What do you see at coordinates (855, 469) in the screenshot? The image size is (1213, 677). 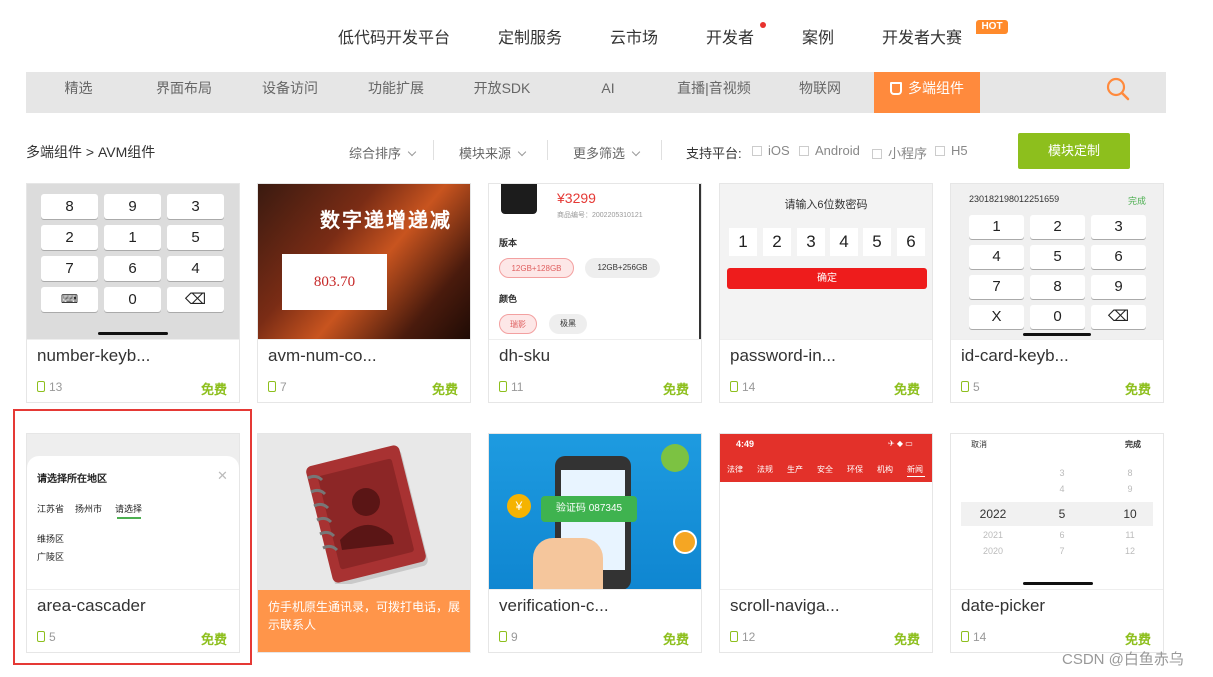 I see `nav-tab: 环保` at bounding box center [855, 469].